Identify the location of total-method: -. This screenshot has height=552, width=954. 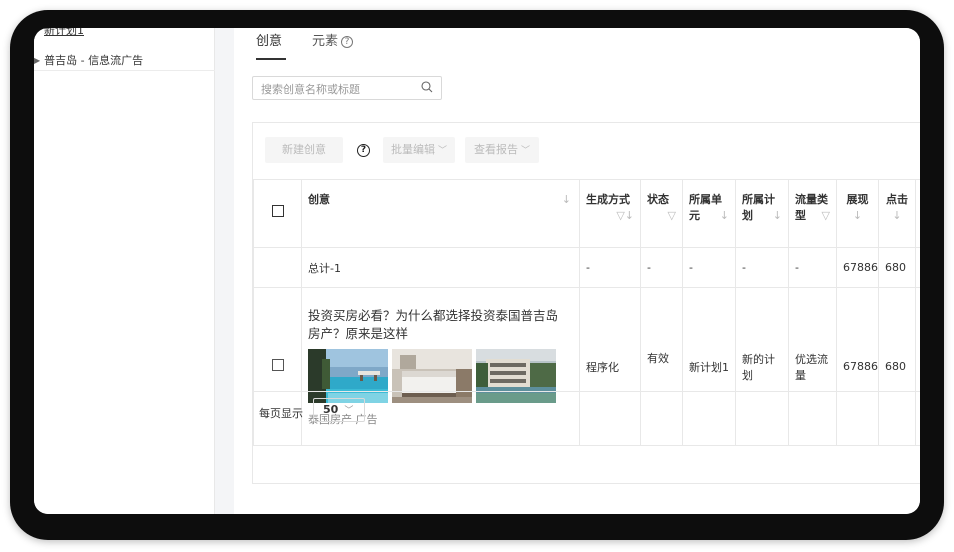
(610, 267).